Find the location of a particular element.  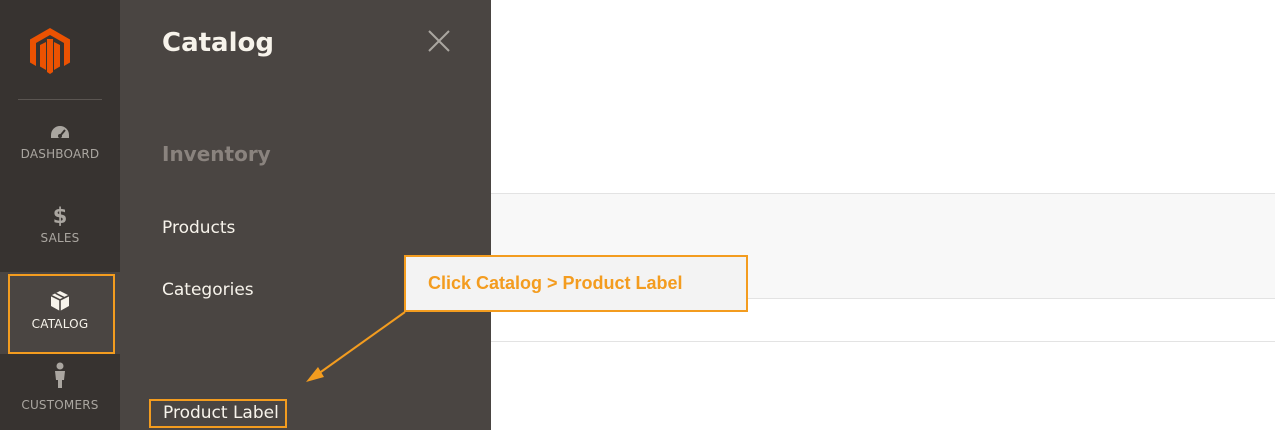

nav-label-customers: CUSTOMERS is located at coordinates (60, 405).